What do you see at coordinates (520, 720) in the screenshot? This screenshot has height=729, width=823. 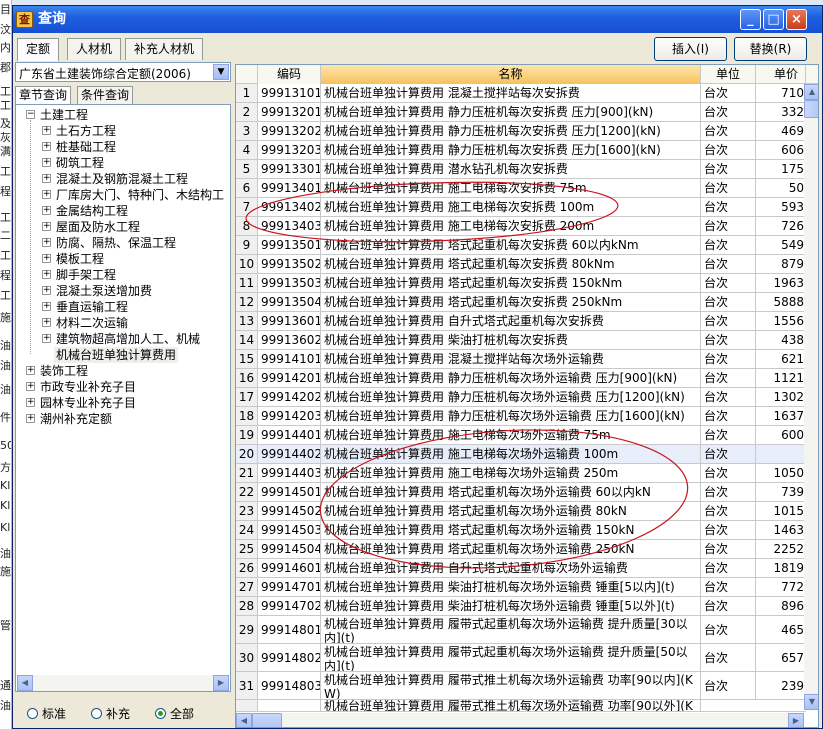 I see `horizontal-scrollbar: ◀ ▶` at bounding box center [520, 720].